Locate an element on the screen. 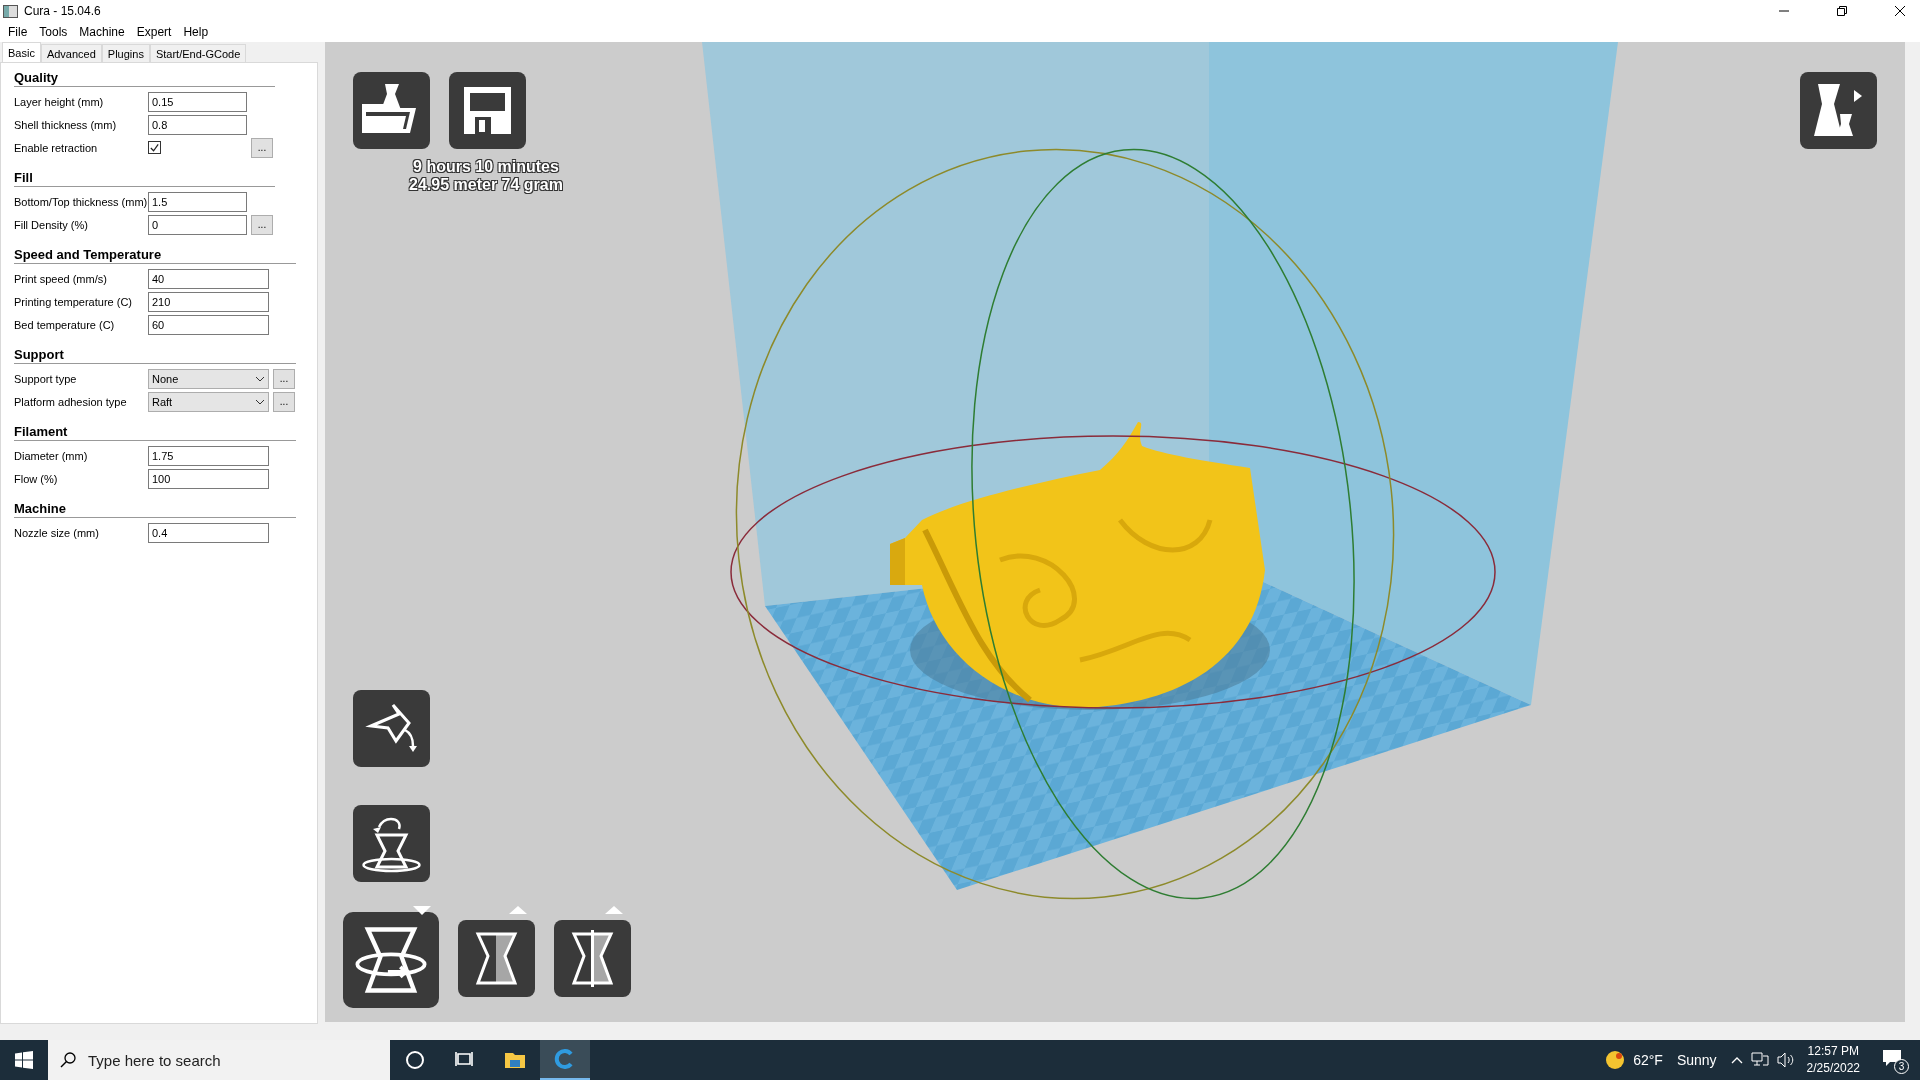  weather-sun-icon is located at coordinates (1615, 1060).